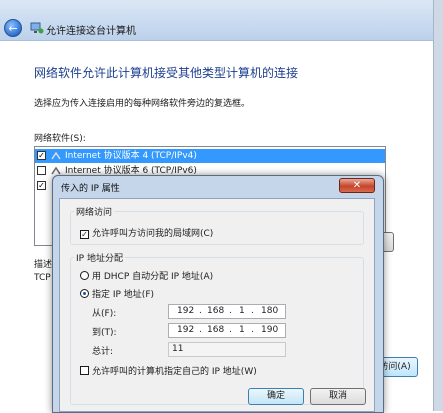 This screenshot has height=413, width=443. I want to click on dhcp-label: 用 DHCP 自动分配 IP 地址(A), so click(153, 277).